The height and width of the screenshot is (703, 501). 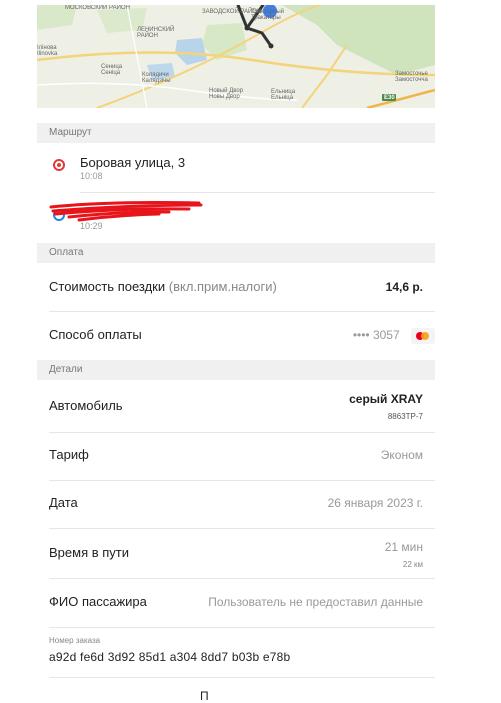 I want to click on route-divider, so click(x=257, y=192).